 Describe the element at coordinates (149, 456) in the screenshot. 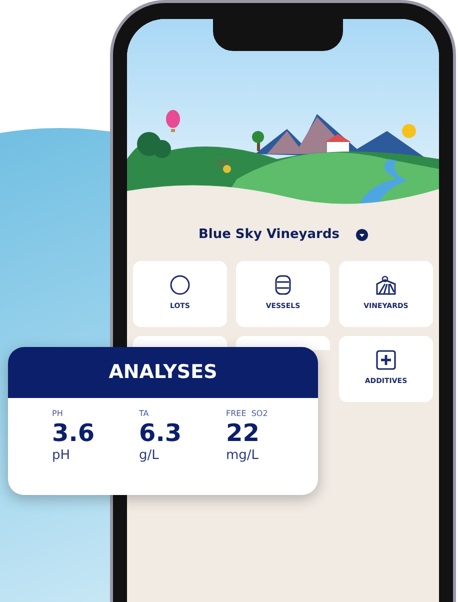

I see `metric-unit: g/L` at that location.